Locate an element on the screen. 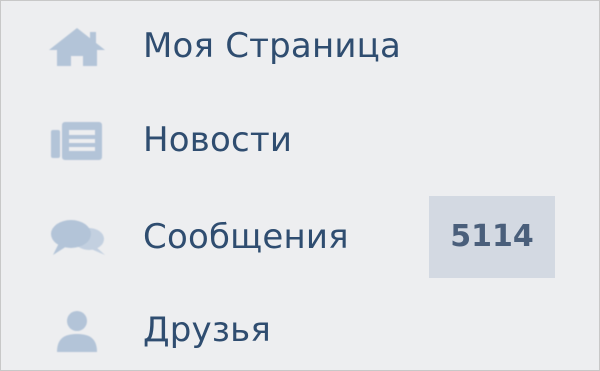 This screenshot has height=371, width=600. news-icon is located at coordinates (77, 141).